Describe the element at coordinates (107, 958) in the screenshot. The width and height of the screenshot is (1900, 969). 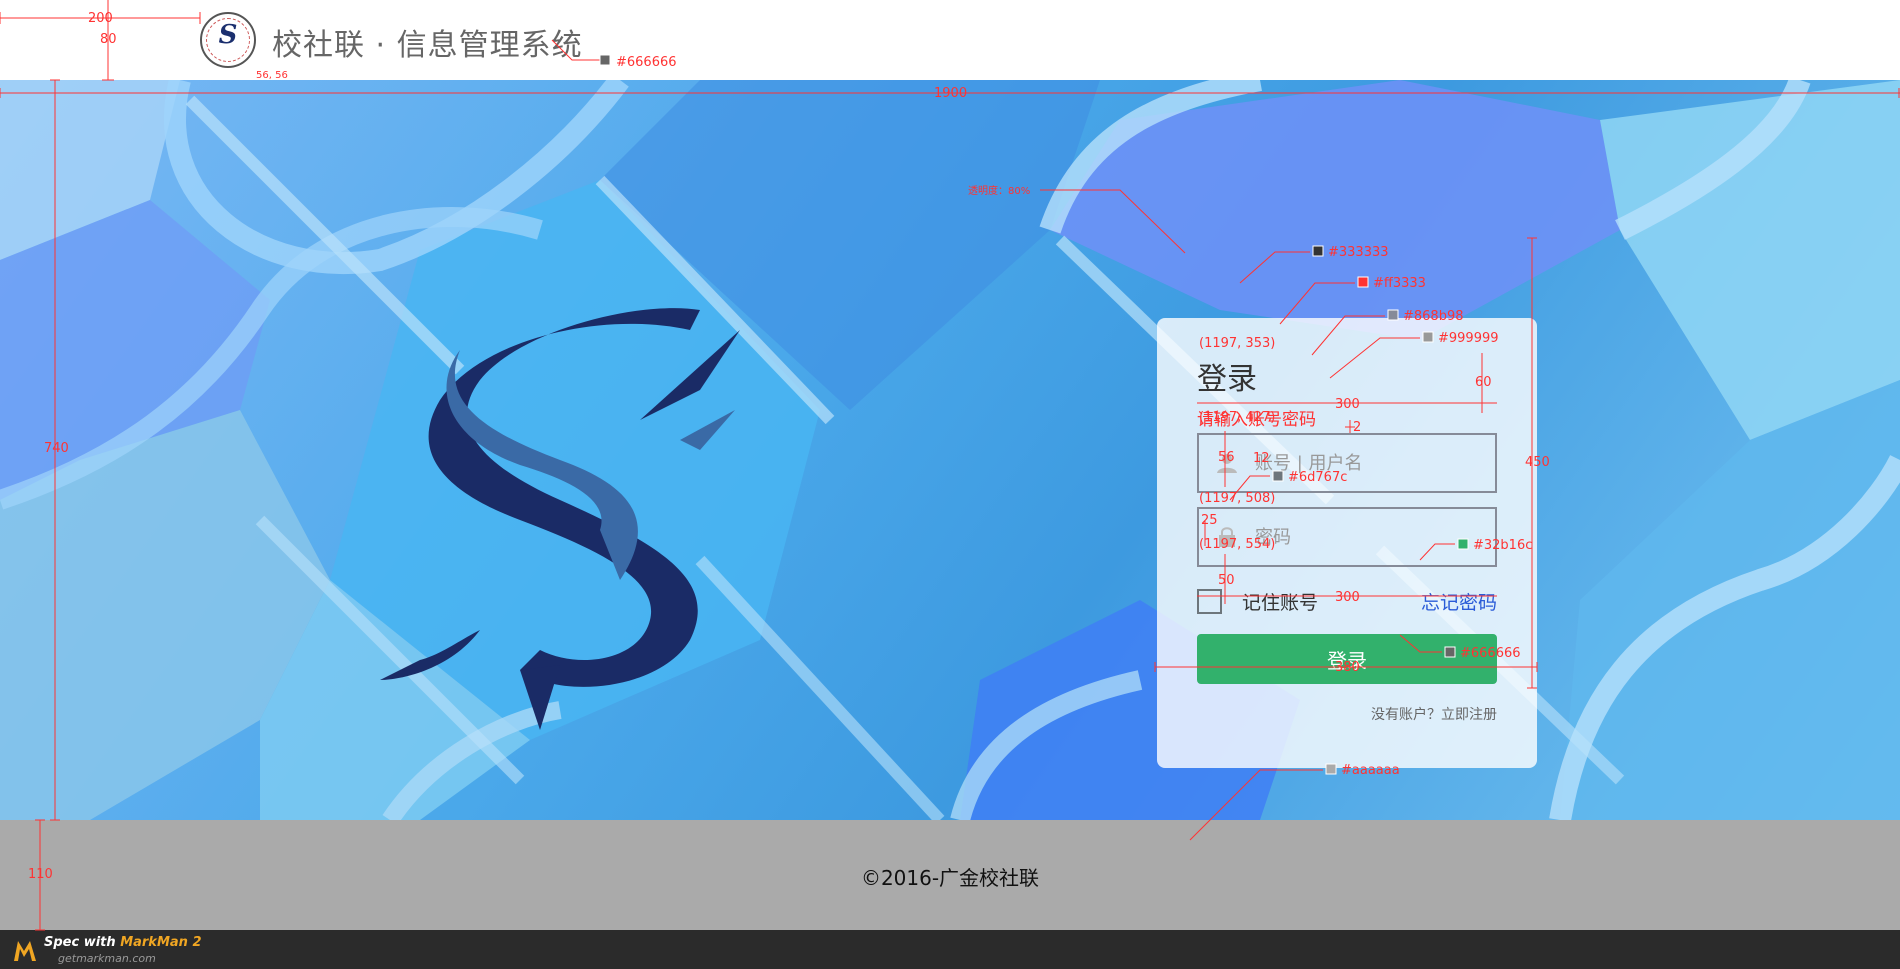
I see `markman-url: getmarkman.com` at that location.